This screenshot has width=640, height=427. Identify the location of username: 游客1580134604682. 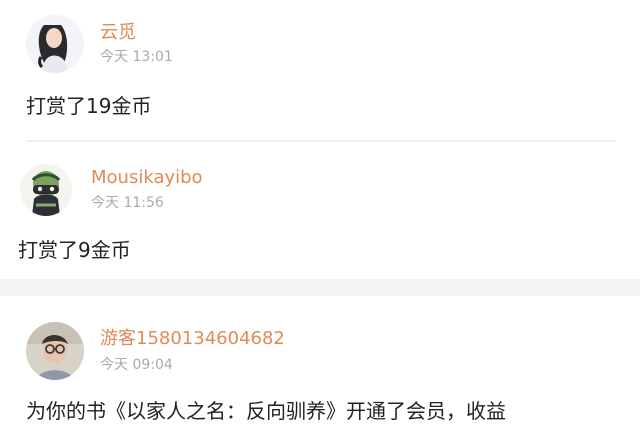
(192, 339).